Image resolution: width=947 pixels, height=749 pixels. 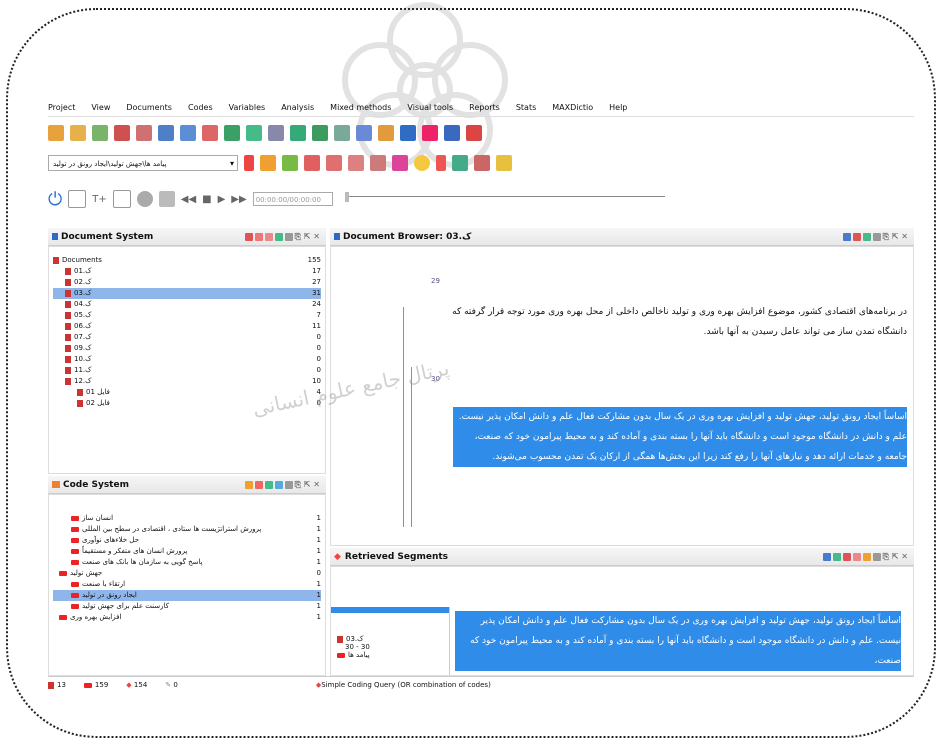 What do you see at coordinates (526, 107) in the screenshot?
I see `menu-item: Stats` at bounding box center [526, 107].